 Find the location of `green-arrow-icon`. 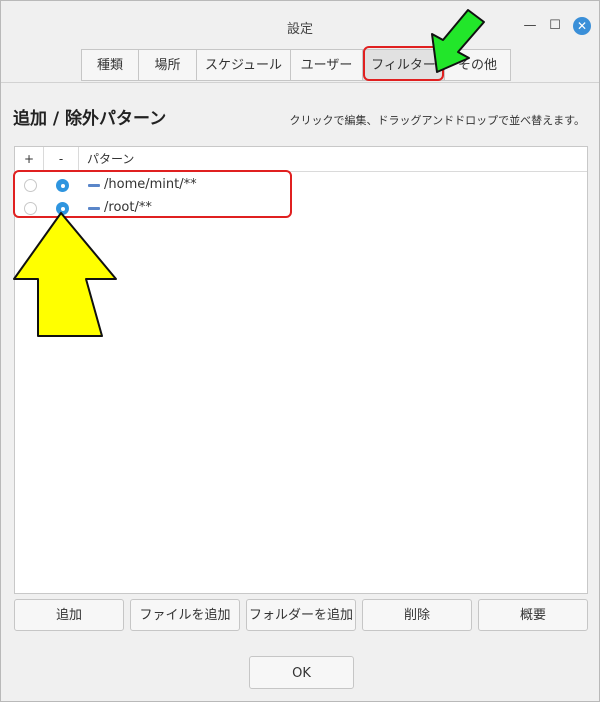

green-arrow-icon is located at coordinates (458, 41).